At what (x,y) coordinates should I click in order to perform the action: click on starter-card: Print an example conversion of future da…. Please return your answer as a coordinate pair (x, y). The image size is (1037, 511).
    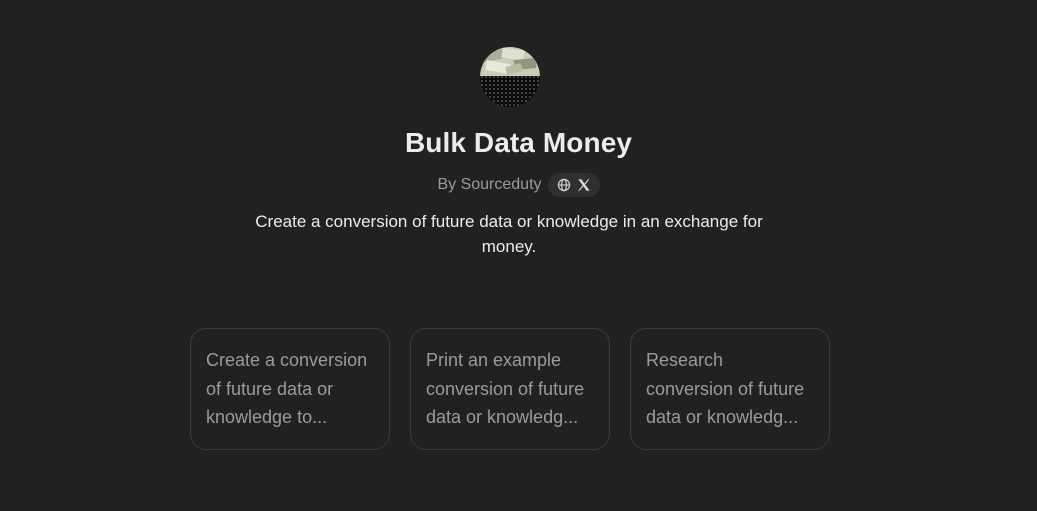
    Looking at the image, I should click on (510, 389).